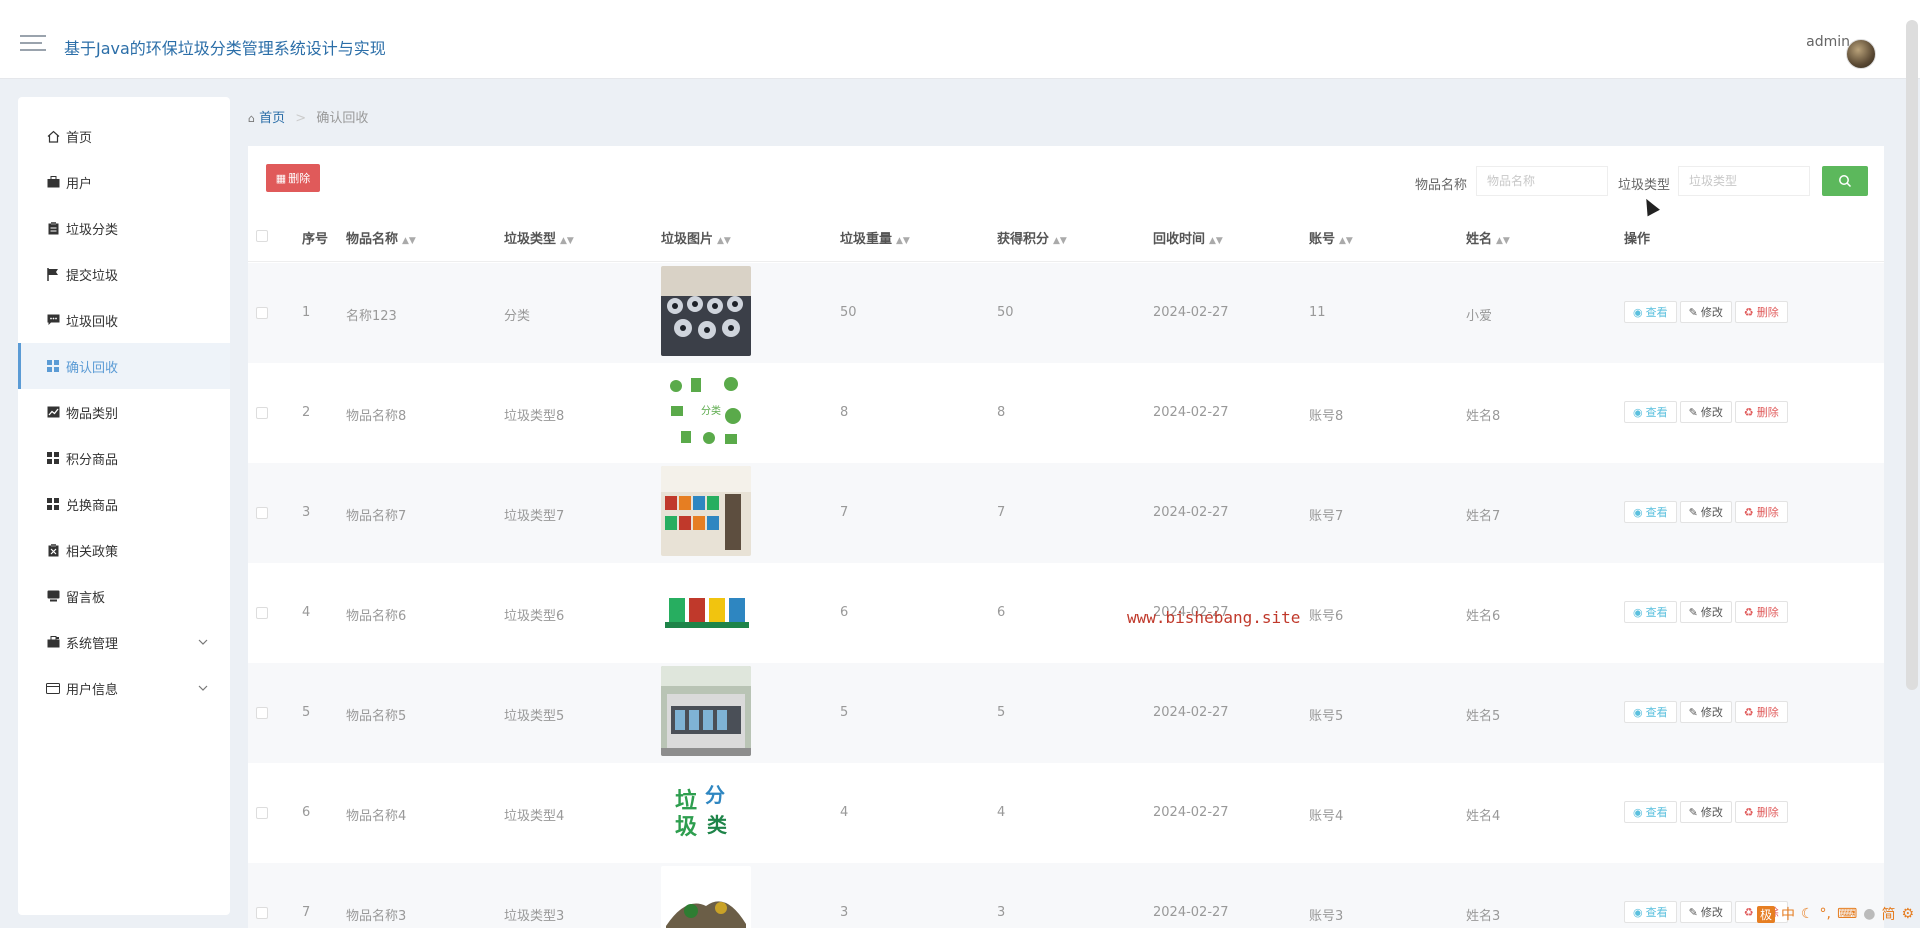  Describe the element at coordinates (272, 118) in the screenshot. I see `breadcrumb-home: 首页` at that location.